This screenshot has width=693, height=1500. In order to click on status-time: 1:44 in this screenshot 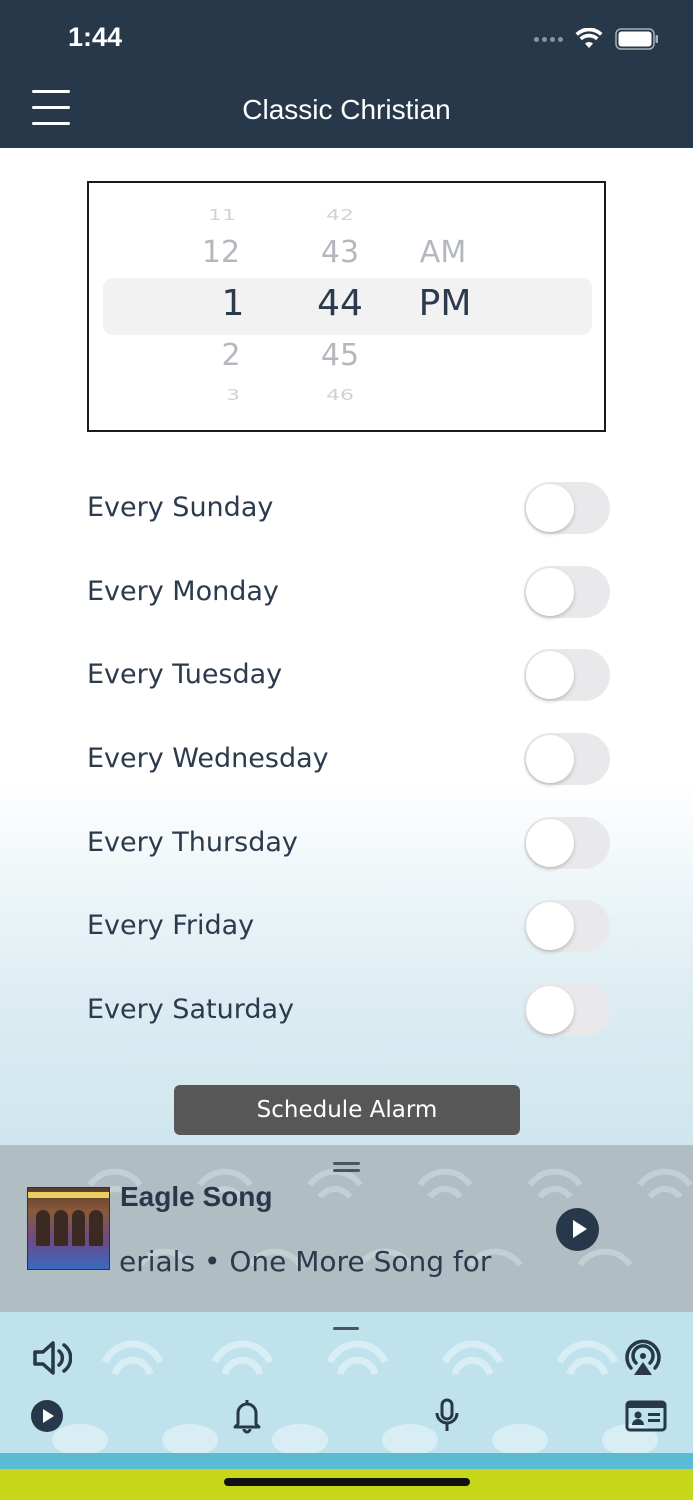, I will do `click(95, 37)`.